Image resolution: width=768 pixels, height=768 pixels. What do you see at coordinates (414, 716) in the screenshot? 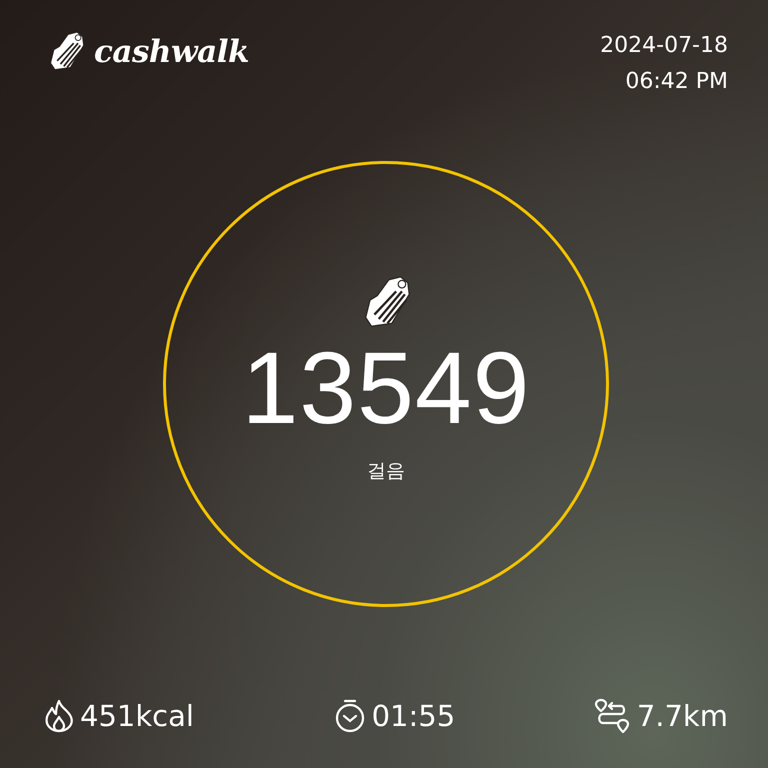
I see `stat-value: 01:55` at bounding box center [414, 716].